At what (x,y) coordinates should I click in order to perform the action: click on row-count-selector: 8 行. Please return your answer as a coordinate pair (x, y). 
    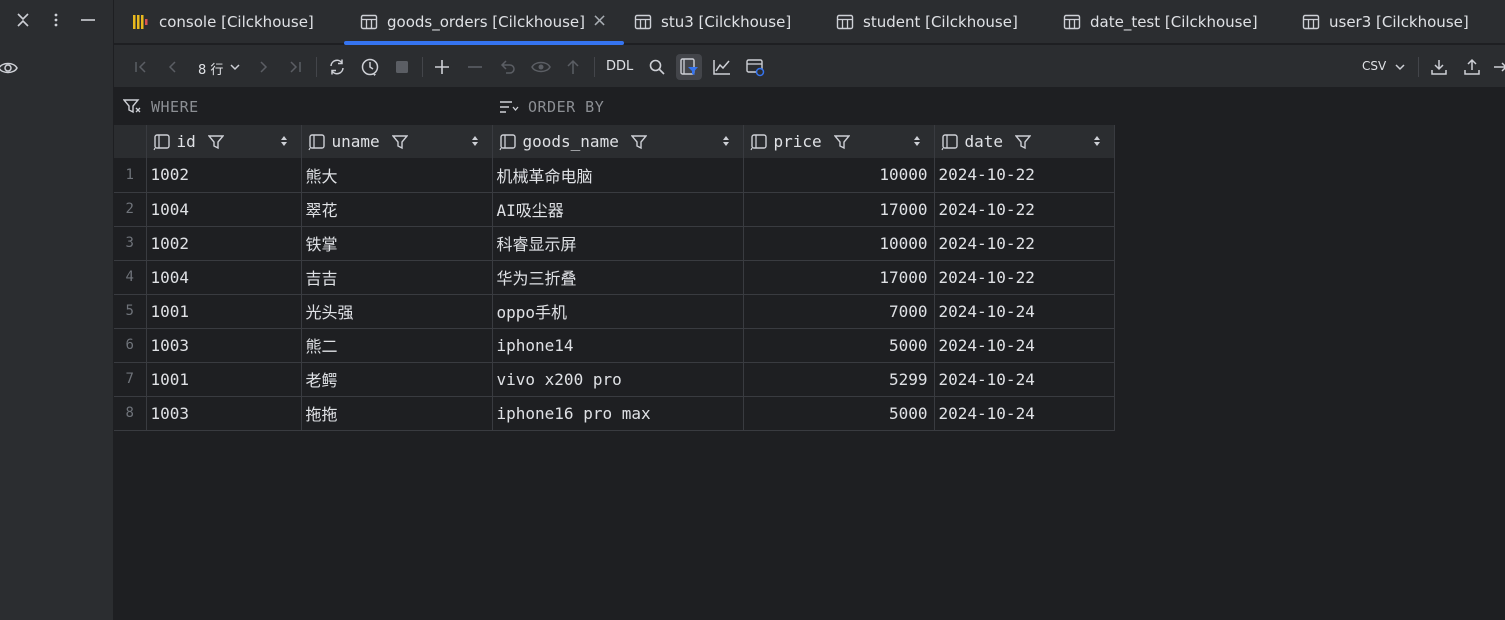
    Looking at the image, I should click on (210, 68).